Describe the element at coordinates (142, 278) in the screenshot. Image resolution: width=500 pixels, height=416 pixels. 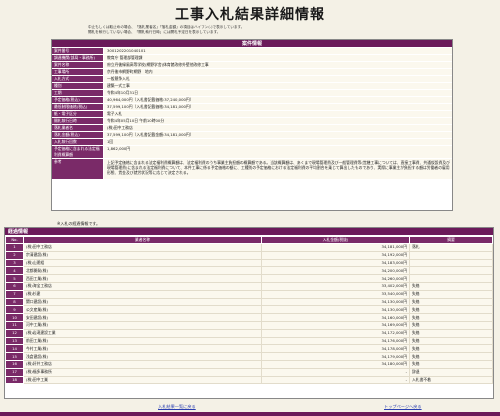
I see `bidder-name: 西田工業(株)` at that location.